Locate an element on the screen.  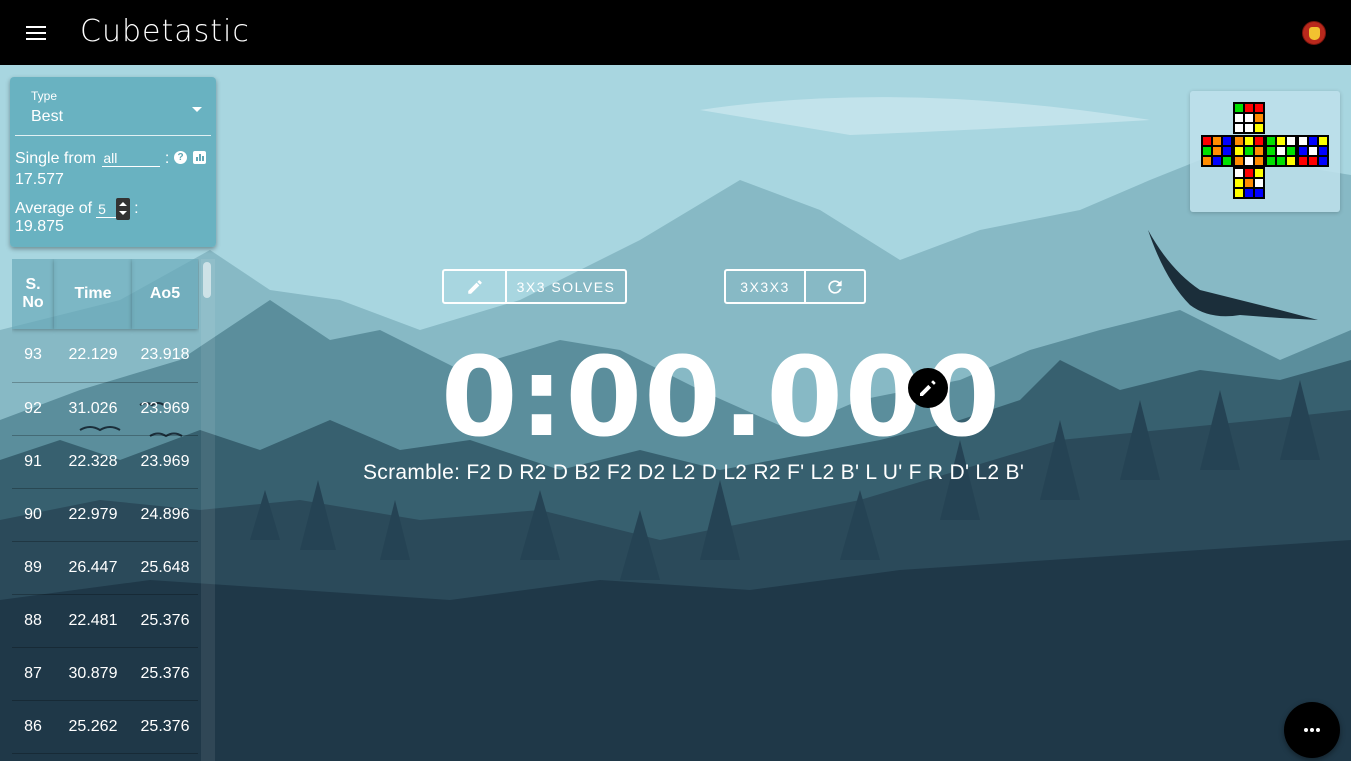
table-header-row: S. No Time Ao5 is located at coordinates (105, 294).